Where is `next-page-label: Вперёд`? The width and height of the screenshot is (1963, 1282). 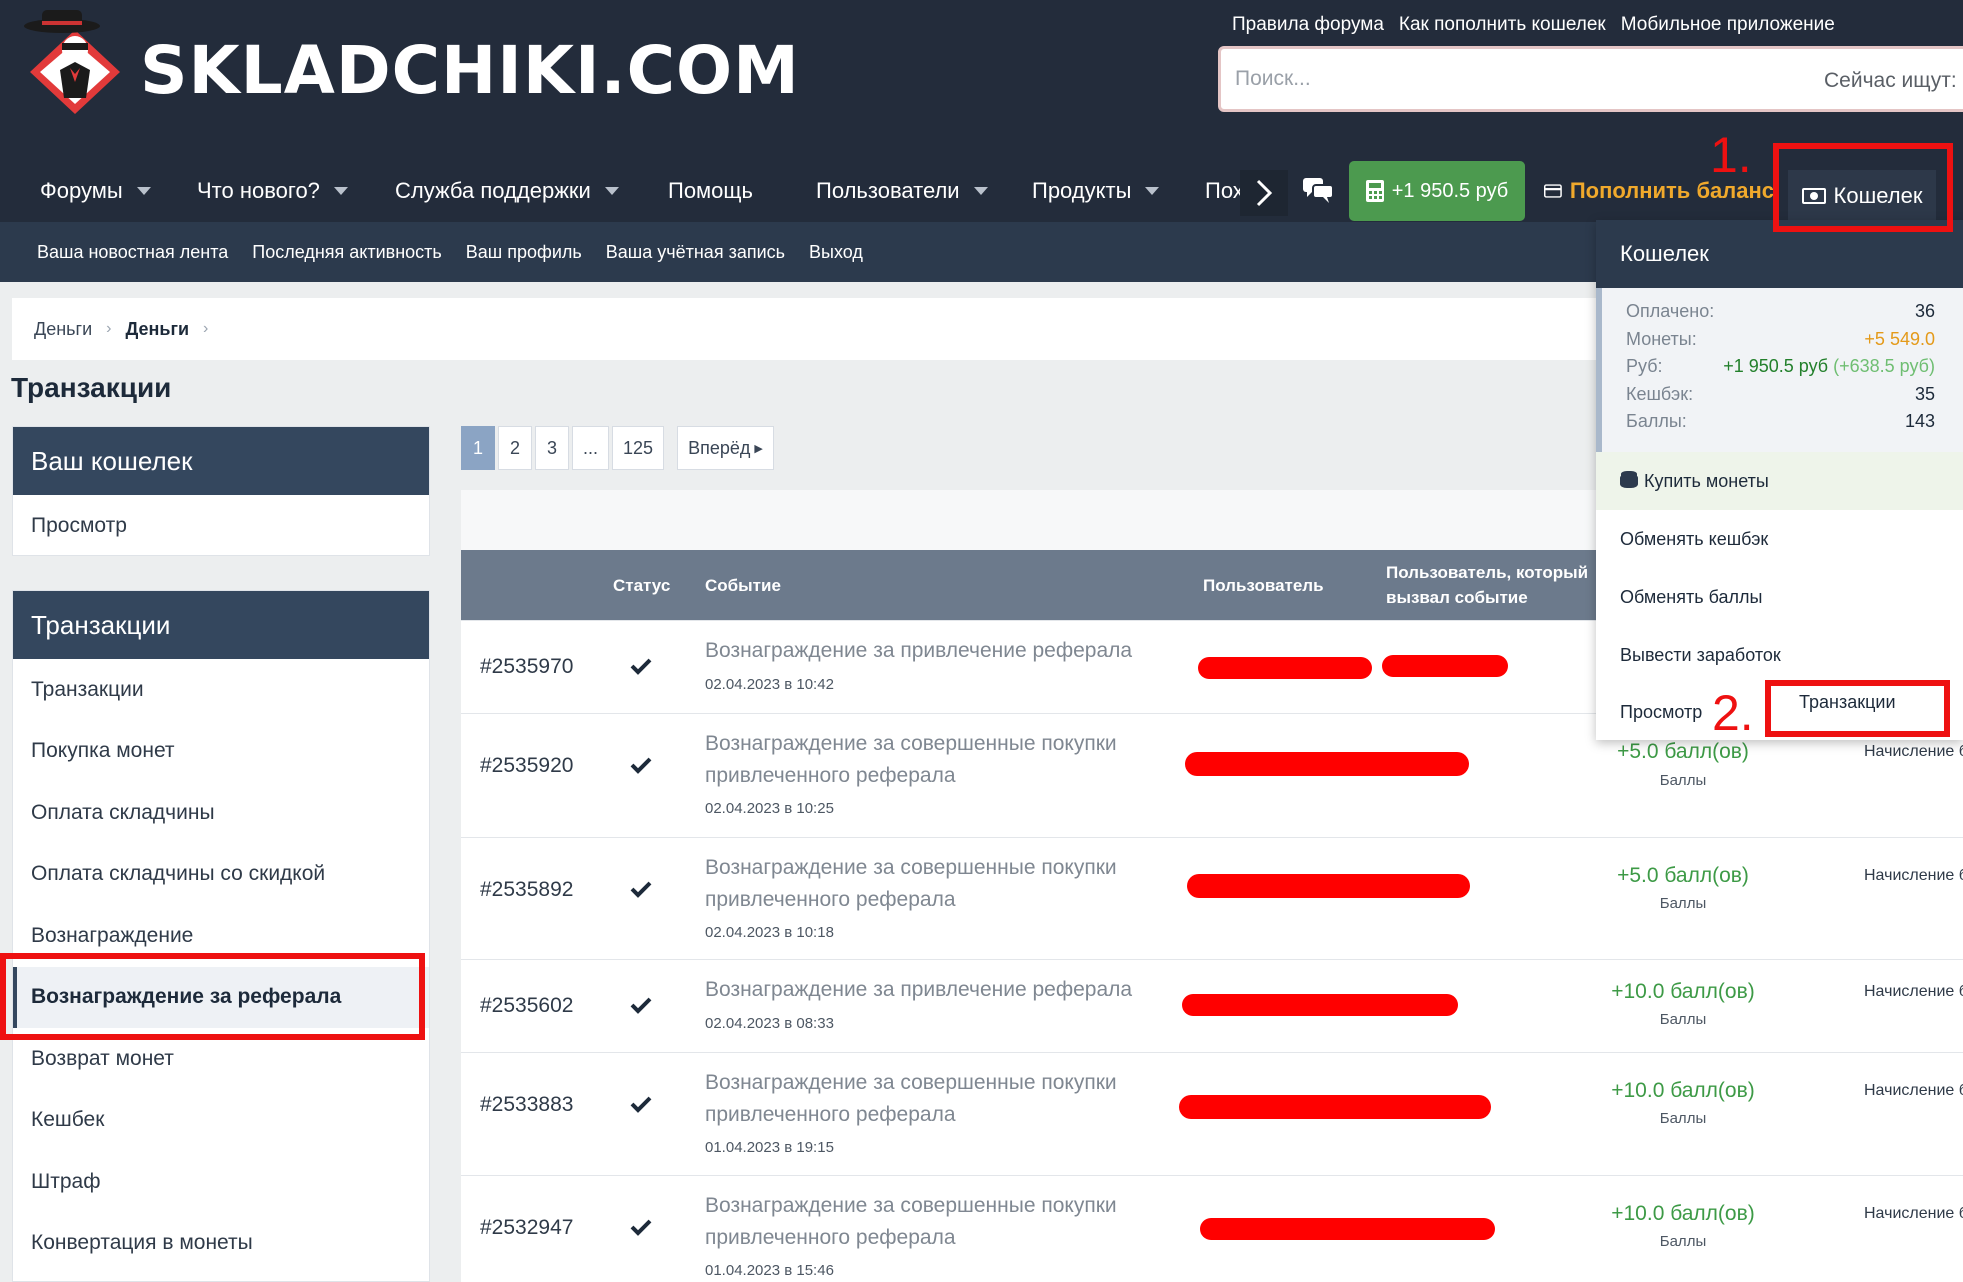
next-page-label: Вперёд is located at coordinates (719, 447).